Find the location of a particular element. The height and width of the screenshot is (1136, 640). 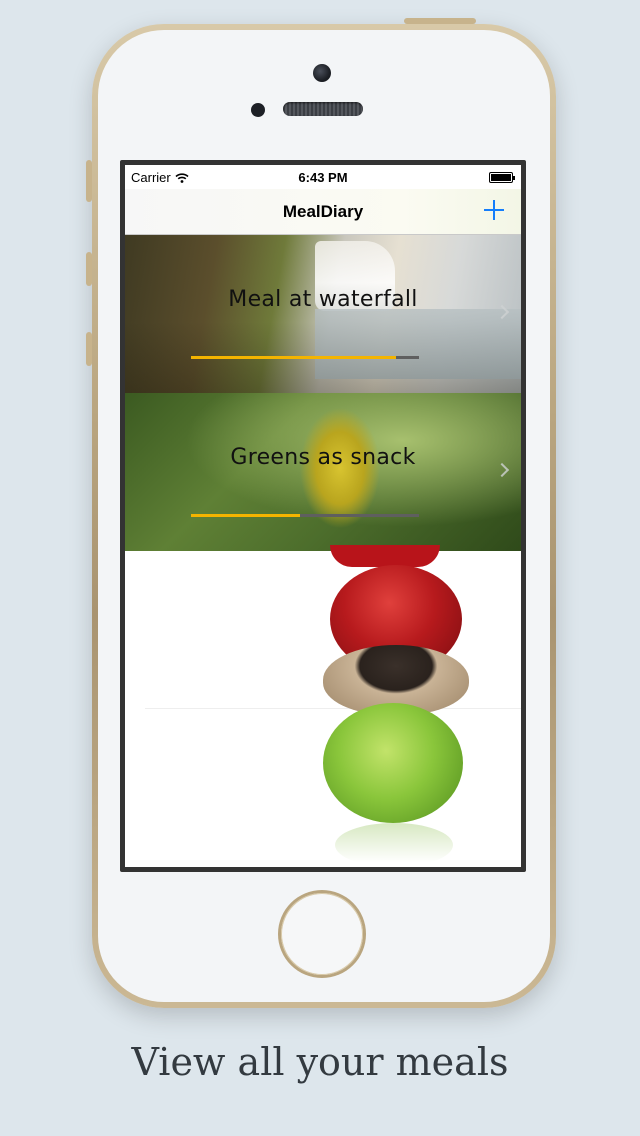

volume-down-button is located at coordinates (89, 349).